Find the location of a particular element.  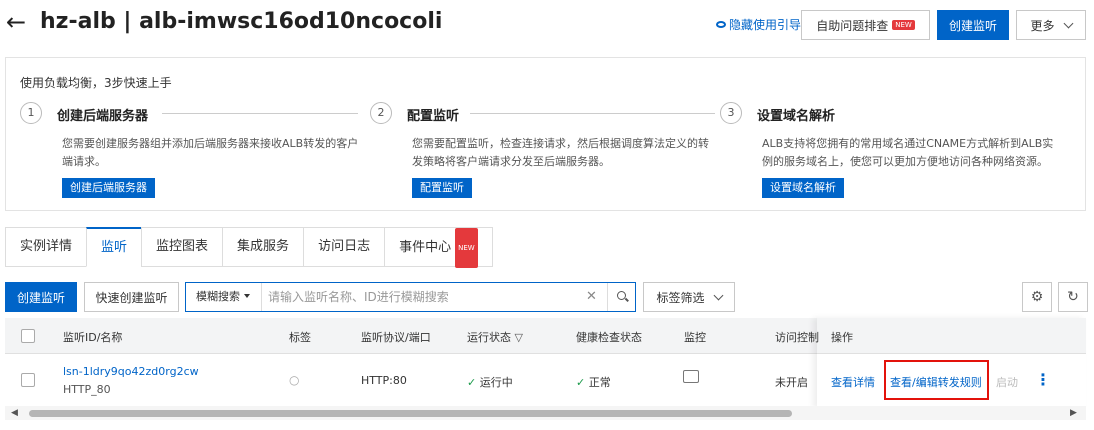

access-control-status: 未开启 is located at coordinates (791, 382).